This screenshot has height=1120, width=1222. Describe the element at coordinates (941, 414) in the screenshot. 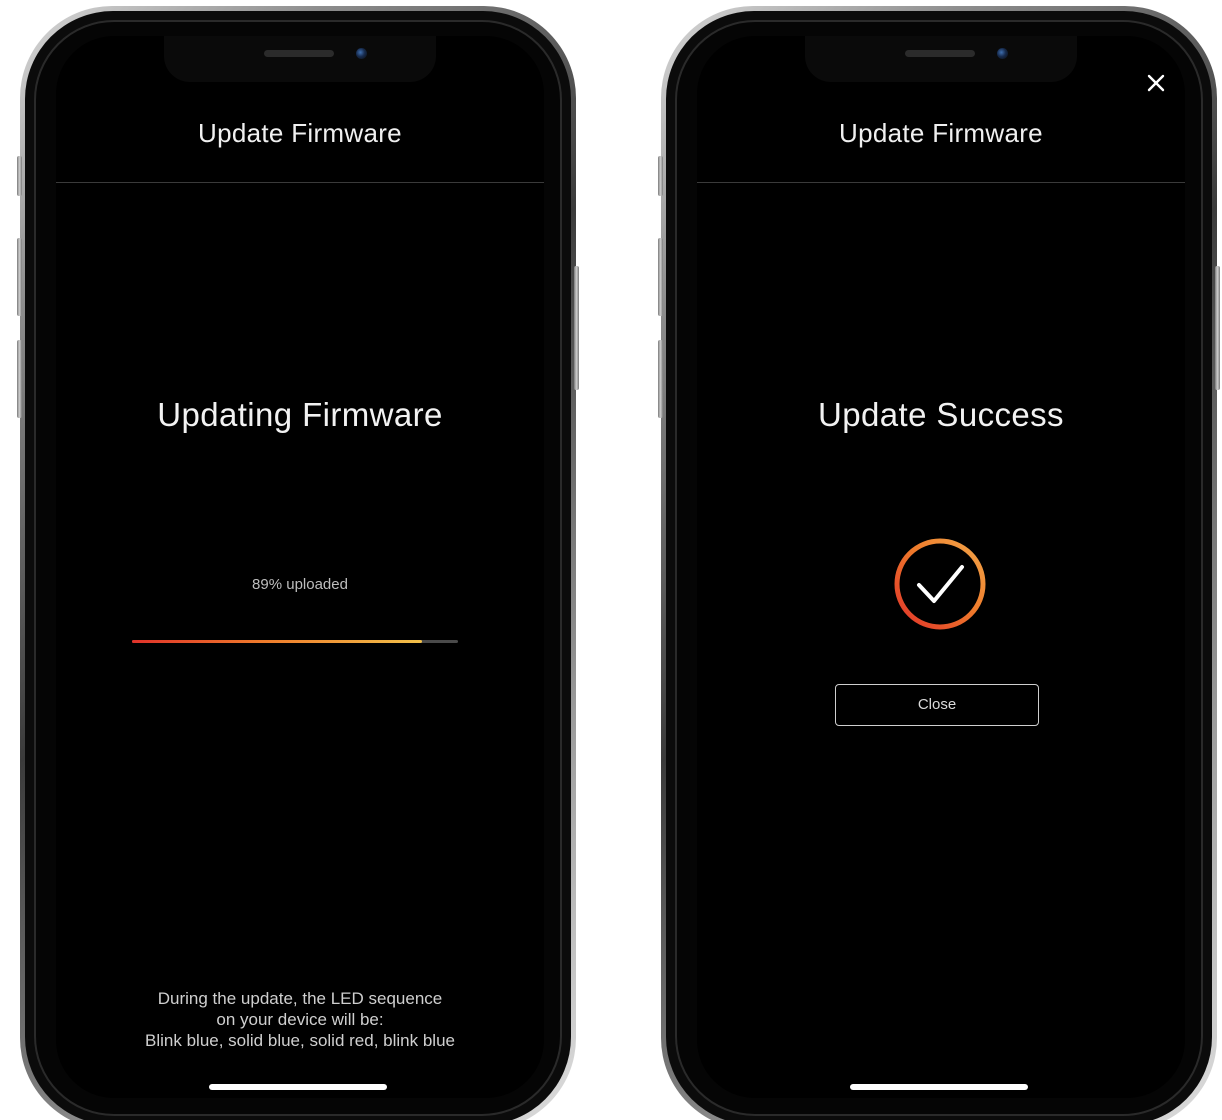

I see `success-title: Update Success` at that location.